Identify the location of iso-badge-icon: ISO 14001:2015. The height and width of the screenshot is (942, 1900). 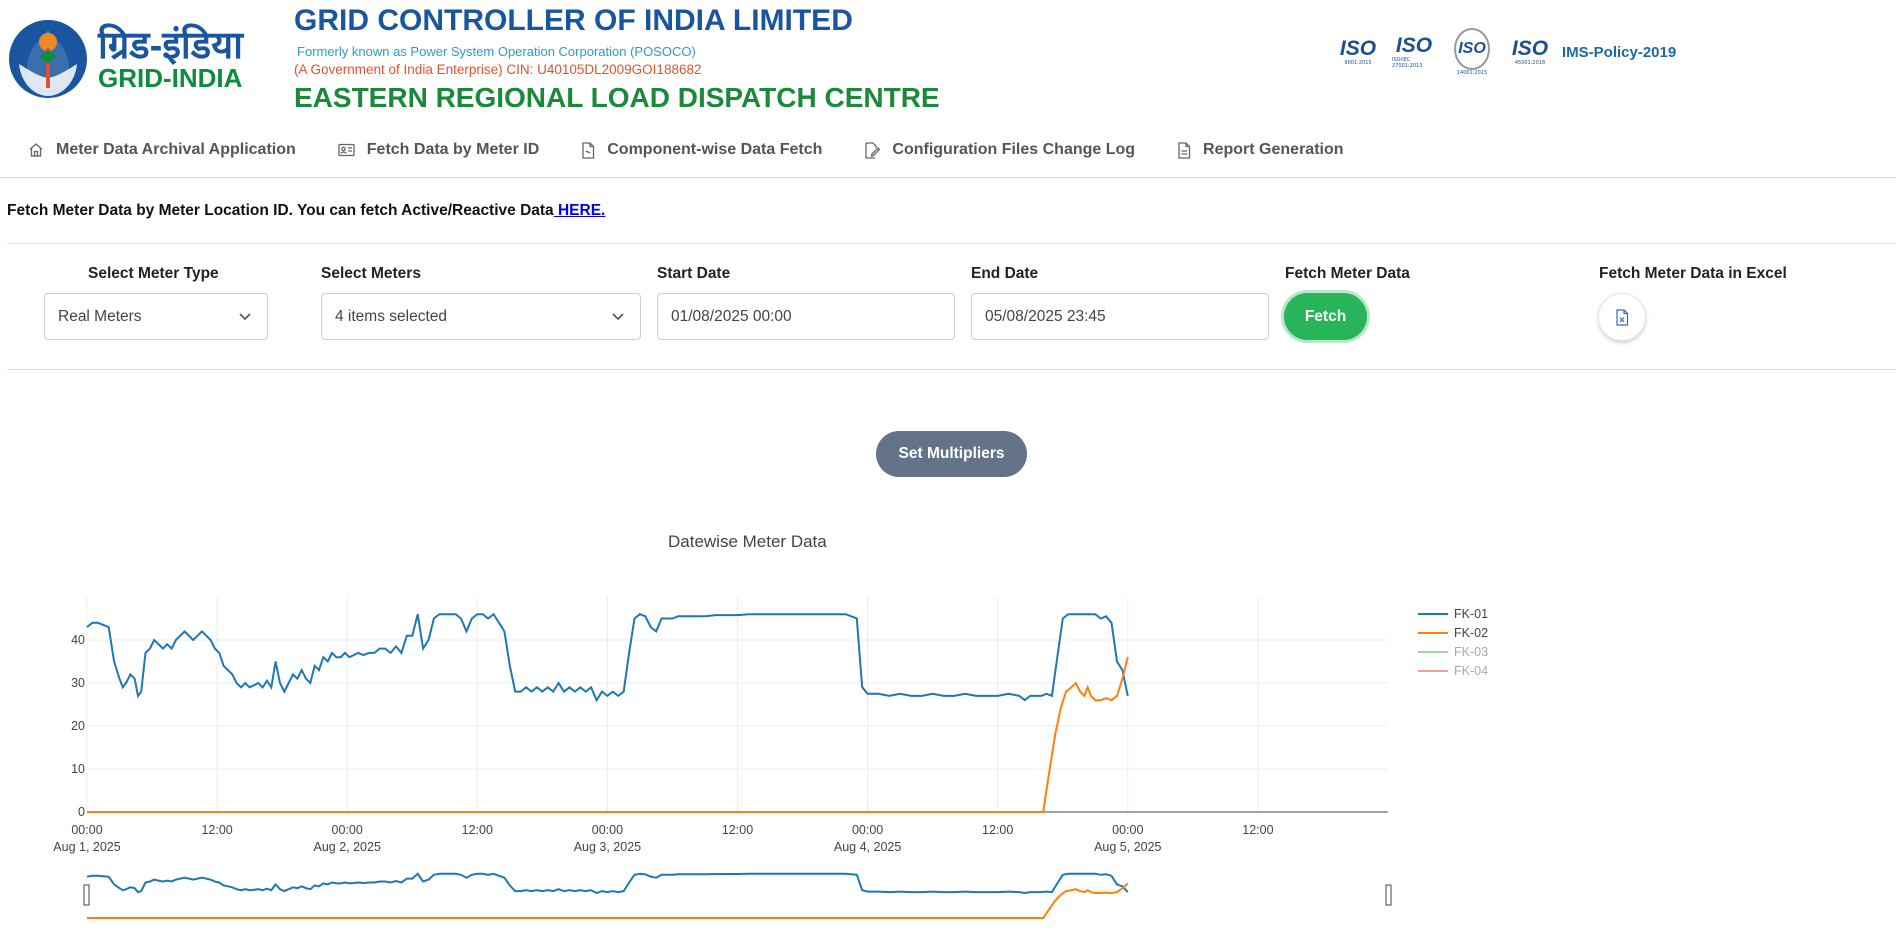
(1472, 52).